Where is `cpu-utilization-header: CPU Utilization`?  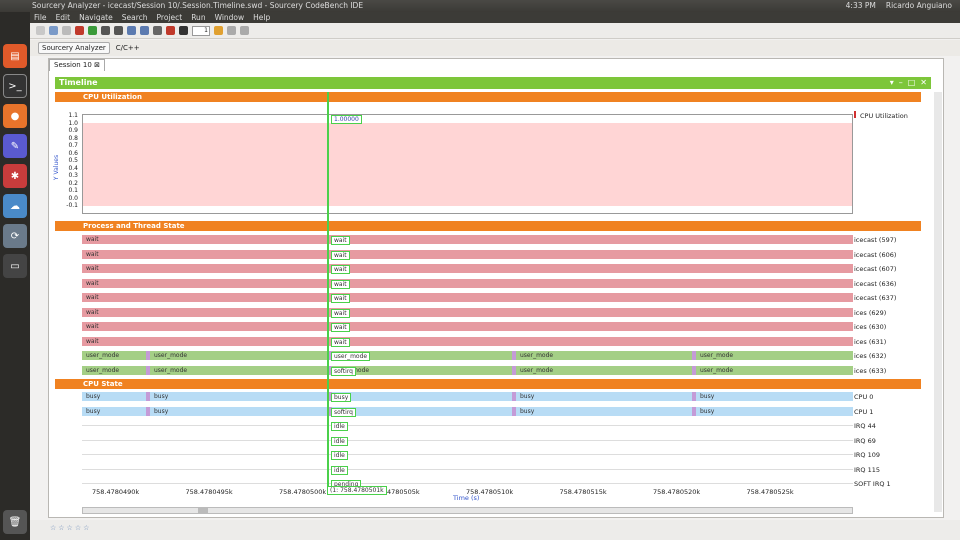
cpu-utilization-header: CPU Utilization is located at coordinates (488, 97).